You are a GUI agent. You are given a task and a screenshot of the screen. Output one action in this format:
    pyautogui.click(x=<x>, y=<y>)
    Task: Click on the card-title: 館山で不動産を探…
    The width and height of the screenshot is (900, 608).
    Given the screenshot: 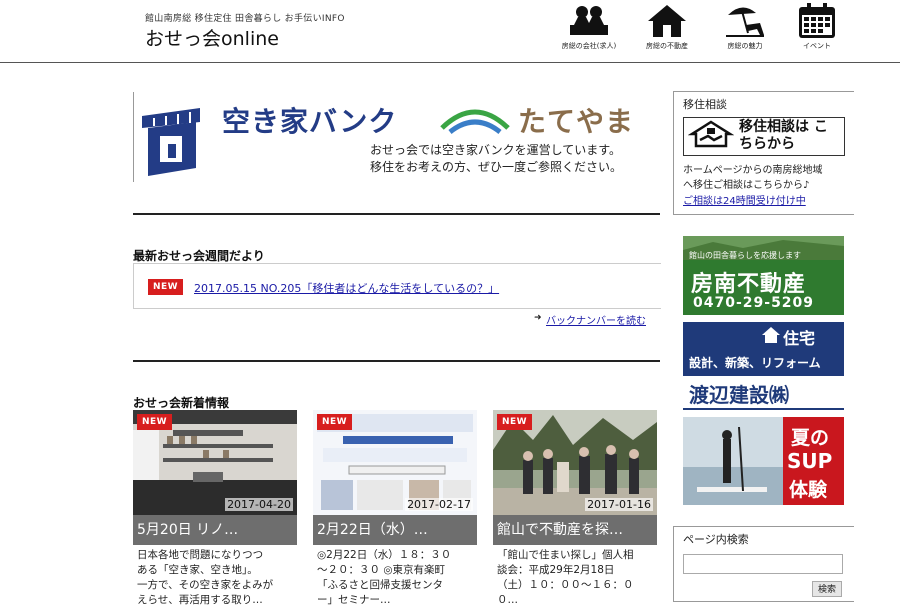 What is the action you would take?
    pyautogui.click(x=575, y=530)
    